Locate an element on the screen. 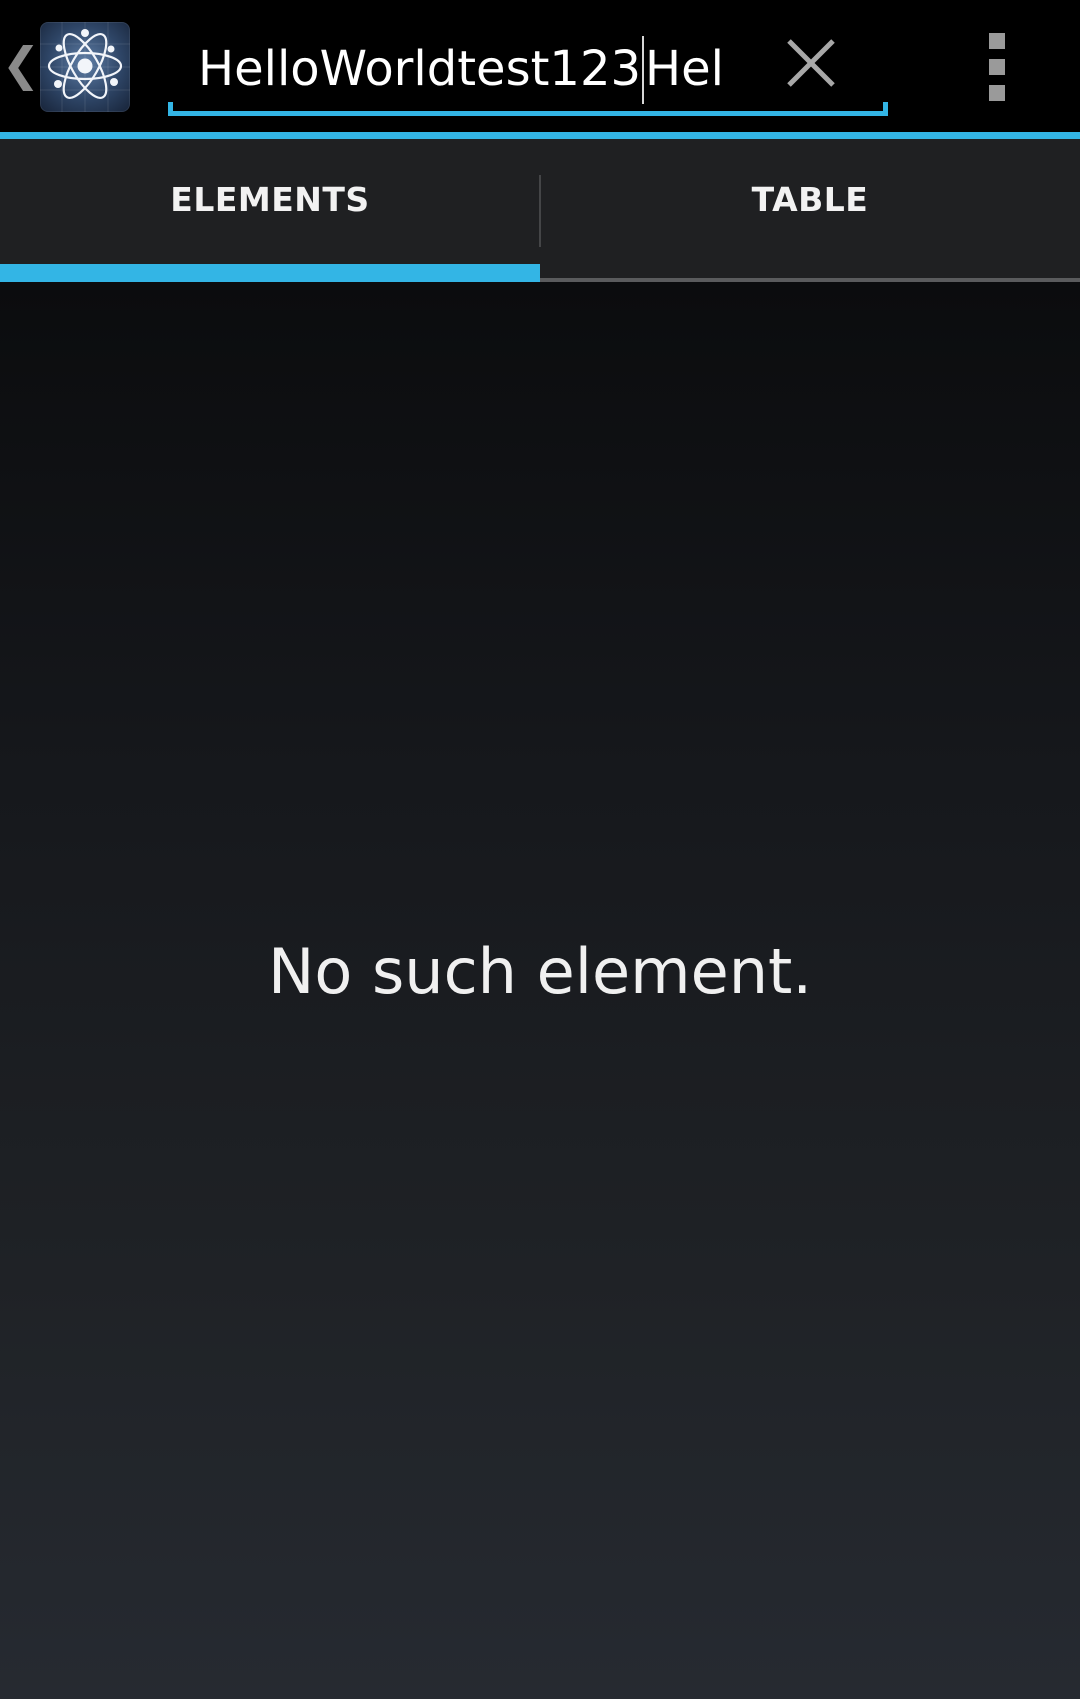  close-icon is located at coordinates (811, 63).